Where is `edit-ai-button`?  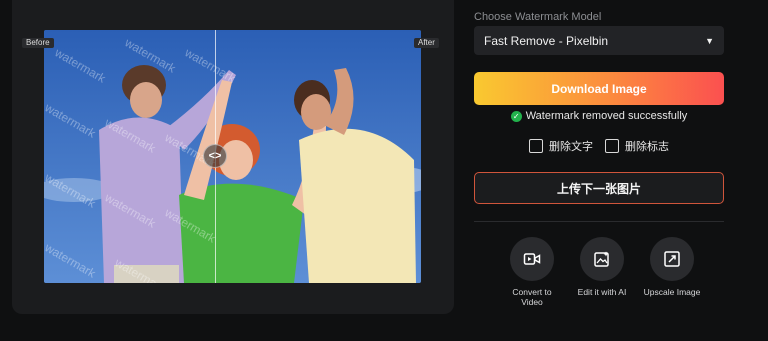 edit-ai-button is located at coordinates (602, 259).